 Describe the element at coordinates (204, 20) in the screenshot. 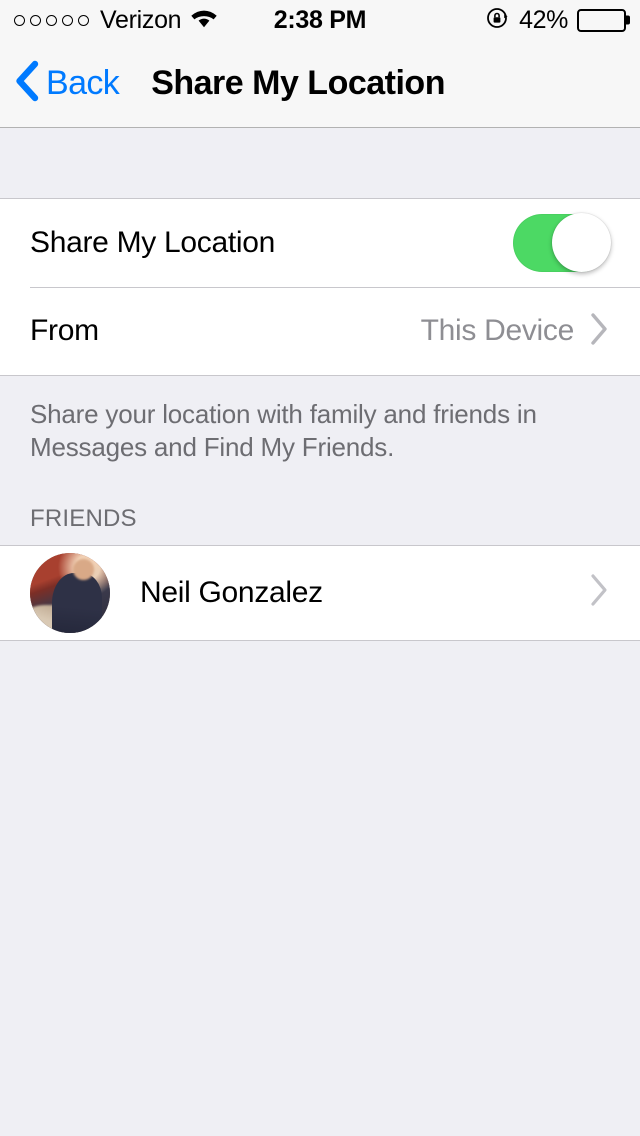

I see `wifi-icon` at that location.